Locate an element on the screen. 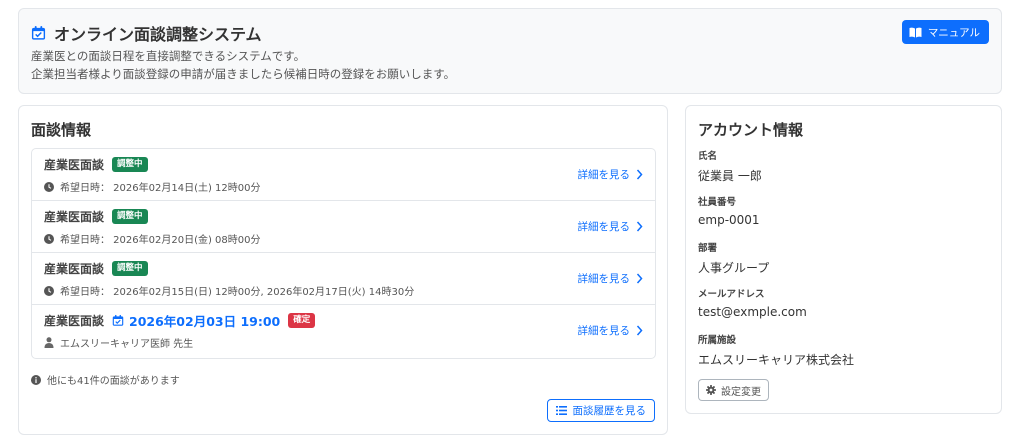  manual-button: マニュアル is located at coordinates (945, 32).